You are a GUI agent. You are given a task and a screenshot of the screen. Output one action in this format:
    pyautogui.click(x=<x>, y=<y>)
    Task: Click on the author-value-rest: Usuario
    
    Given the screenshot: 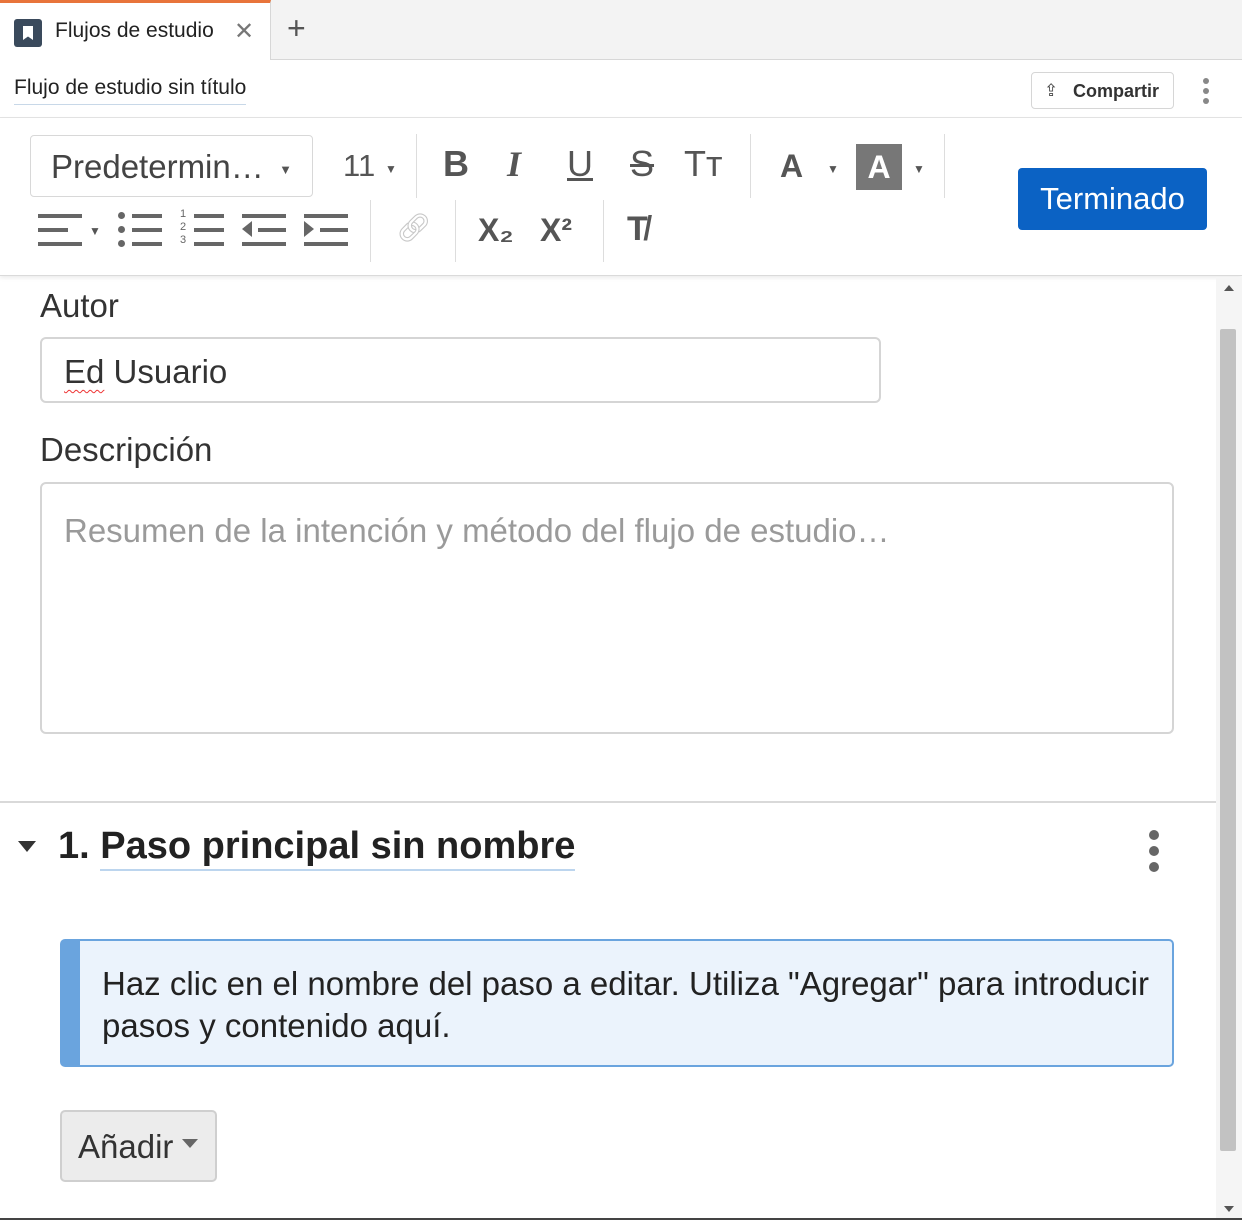 What is the action you would take?
    pyautogui.click(x=166, y=371)
    